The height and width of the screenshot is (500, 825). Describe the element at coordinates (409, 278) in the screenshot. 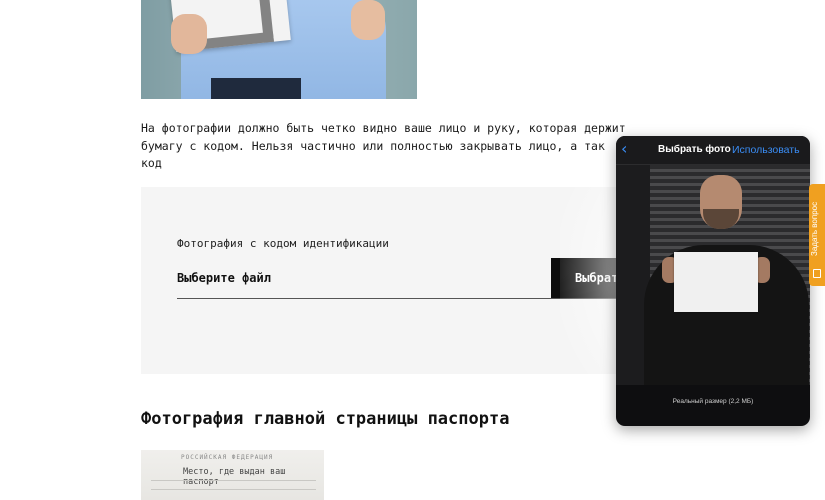

I see `file-input: Выберите файл Выбрать` at that location.